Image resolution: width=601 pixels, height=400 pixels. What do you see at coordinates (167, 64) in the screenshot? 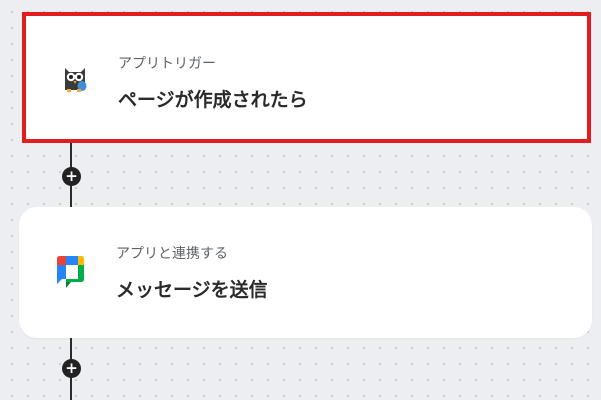
I see `trigger-step-label: アプリトリガー` at bounding box center [167, 64].